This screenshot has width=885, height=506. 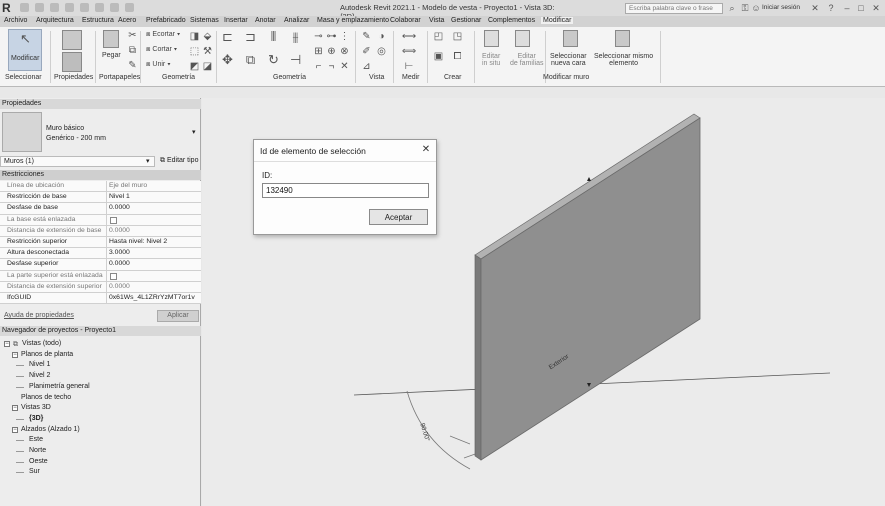 What do you see at coordinates (526, 60) in the screenshot?
I see `edit-family-button: Editar de familias` at bounding box center [526, 60].